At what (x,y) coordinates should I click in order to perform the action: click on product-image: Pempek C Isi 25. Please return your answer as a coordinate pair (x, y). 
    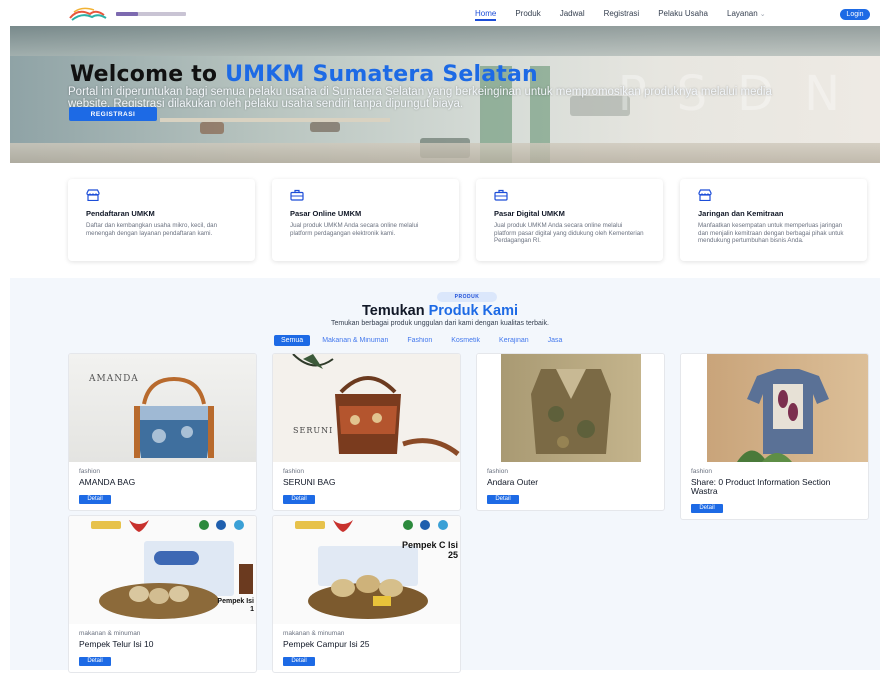
    Looking at the image, I should click on (366, 570).